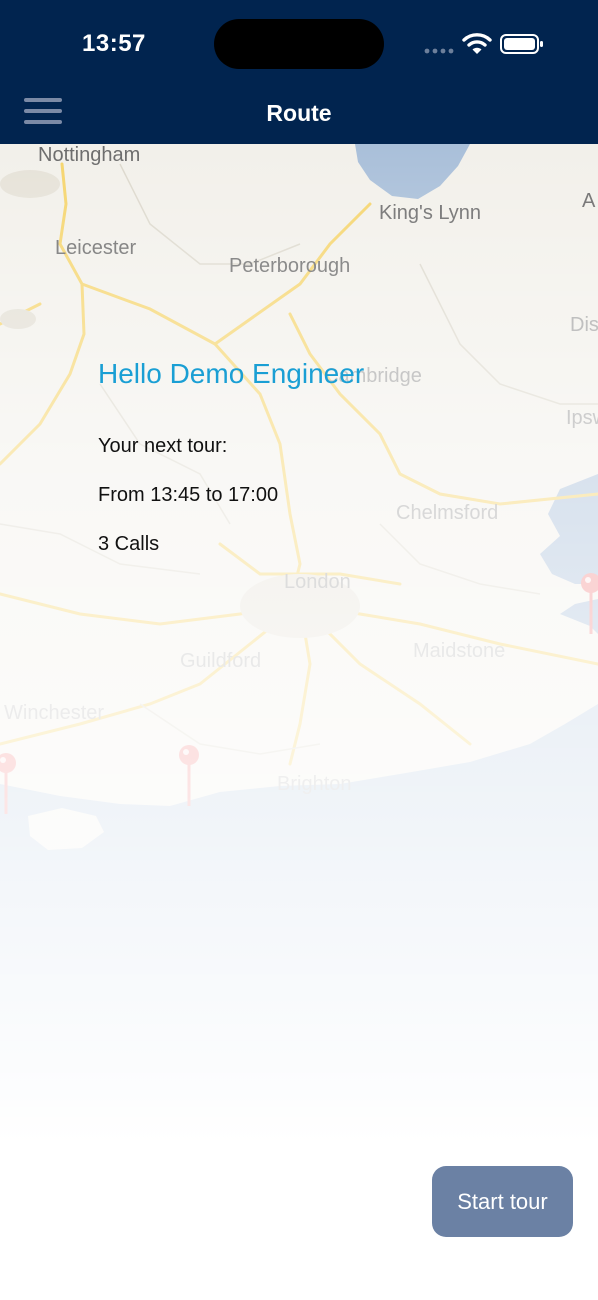 Image resolution: width=598 pixels, height=1300 pixels. What do you see at coordinates (163, 446) in the screenshot?
I see `next-tour-label: Your next tour:` at bounding box center [163, 446].